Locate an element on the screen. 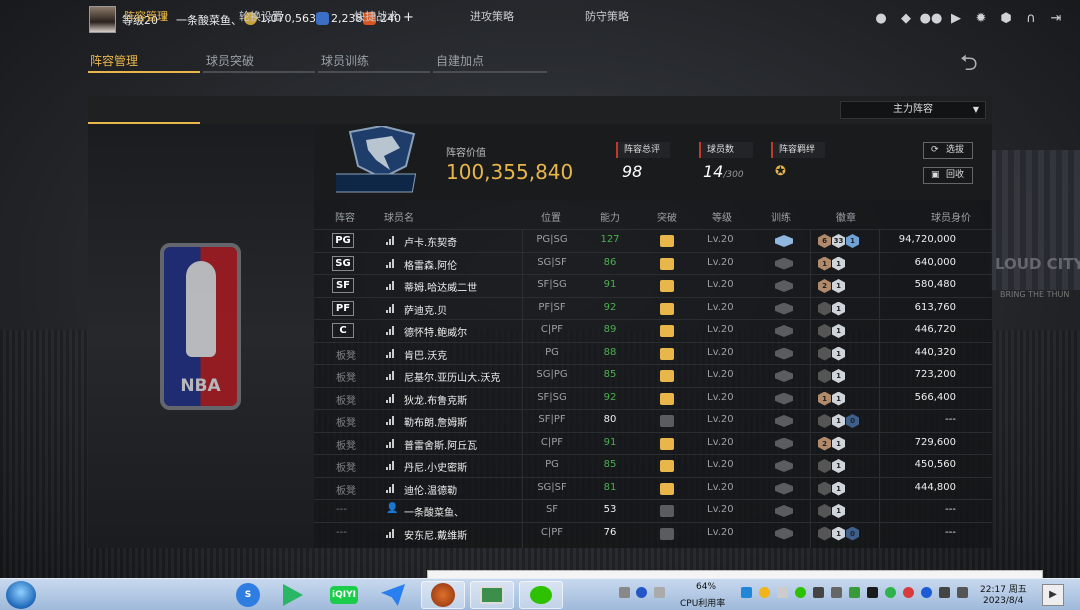 The height and width of the screenshot is (610, 1080). table-row: SF 蒂姆.哈达威二世 SF|SG 91 Lv.20 2 1 580,480 is located at coordinates (653, 285).